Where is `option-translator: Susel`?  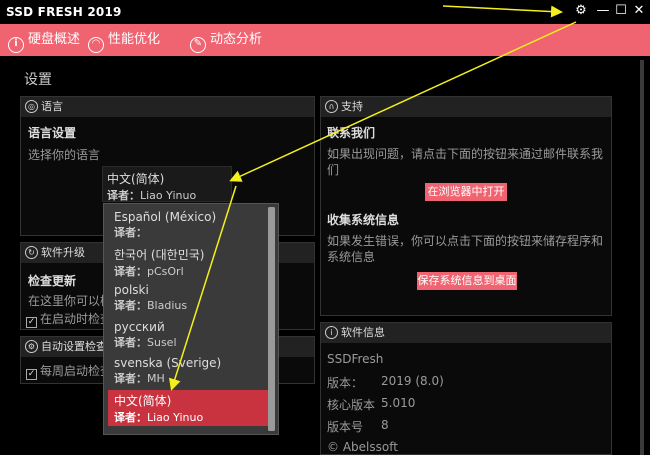 option-translator: Susel is located at coordinates (162, 342).